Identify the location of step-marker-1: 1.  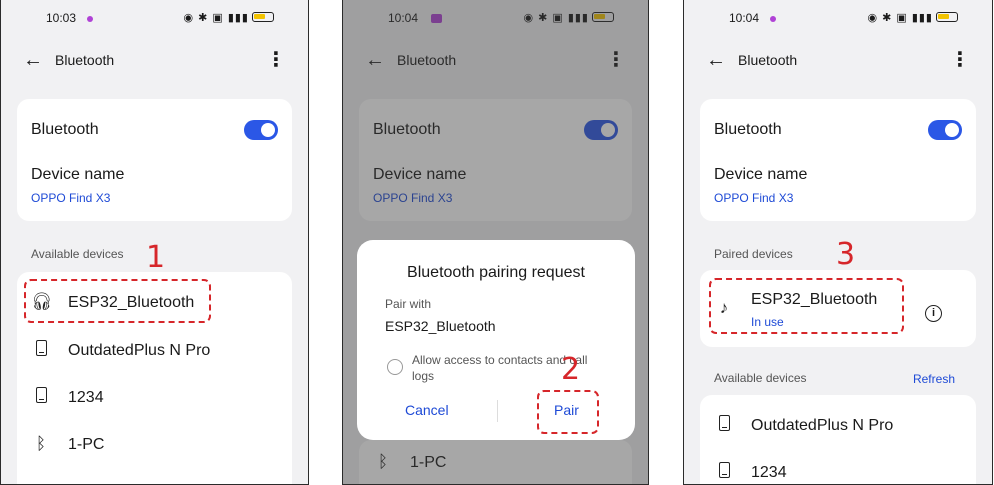
(156, 257).